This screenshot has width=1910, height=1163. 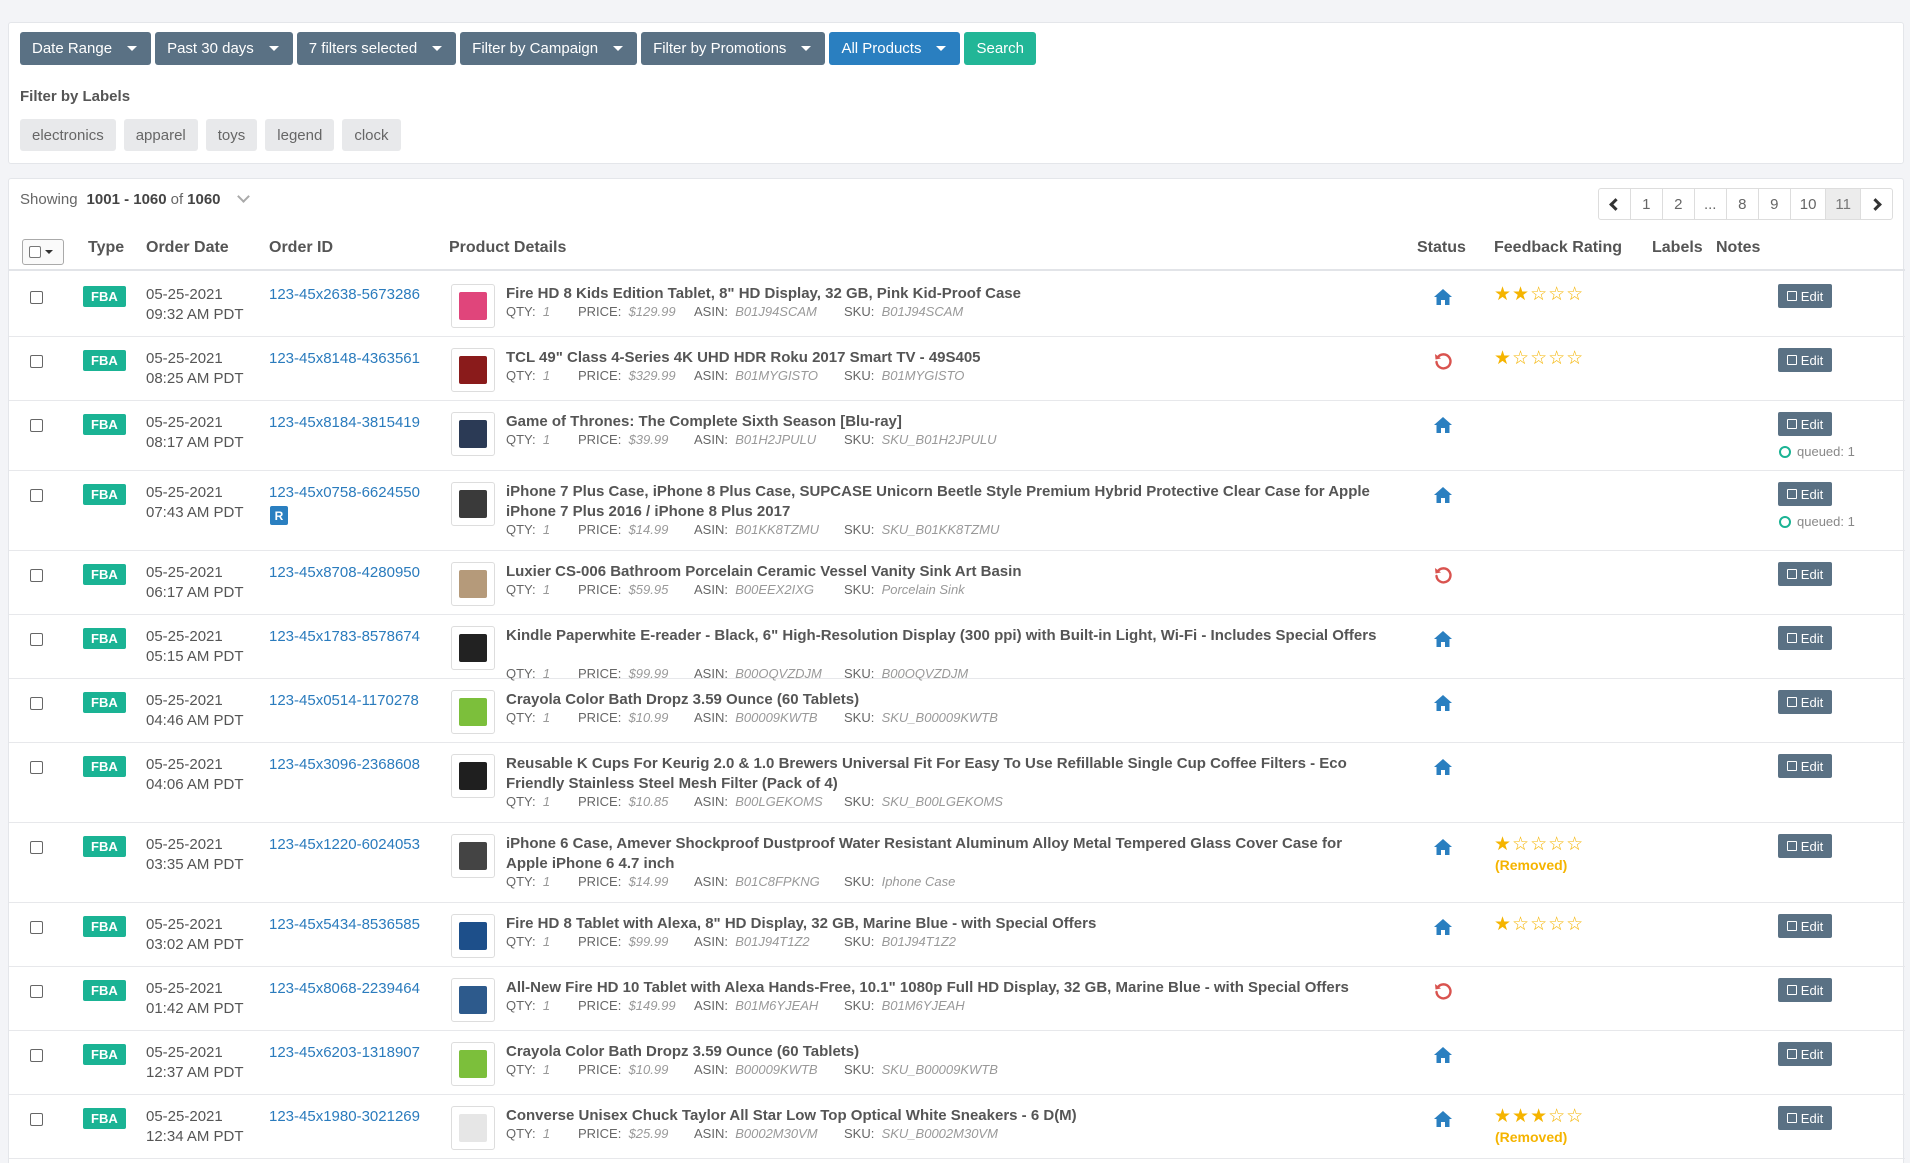 I want to click on header-product-details: Product Details, so click(x=507, y=248).